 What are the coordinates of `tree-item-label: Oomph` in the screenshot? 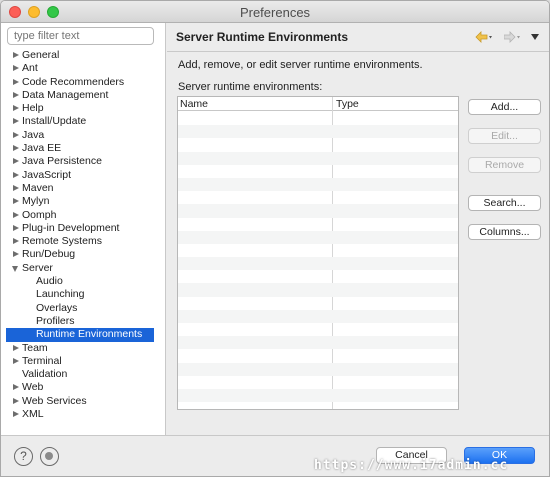 It's located at (39, 214).